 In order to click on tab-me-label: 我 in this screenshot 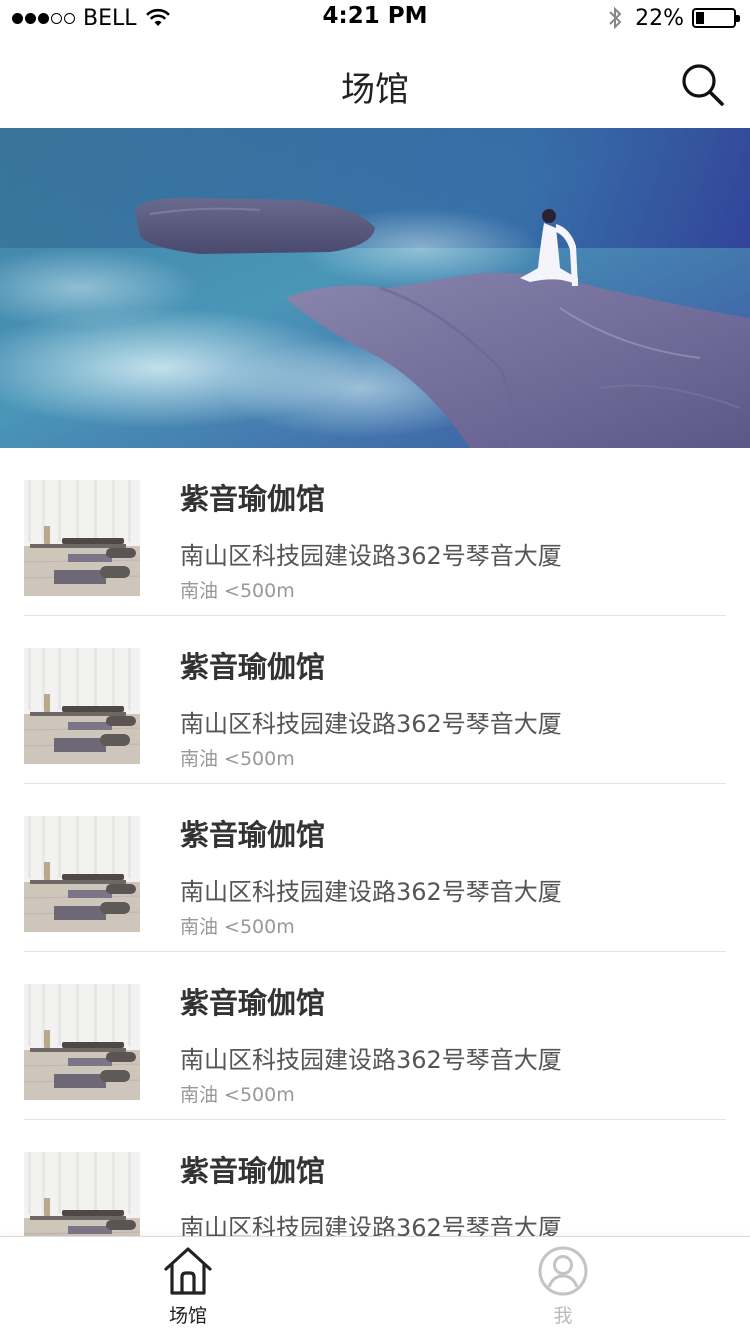, I will do `click(563, 1316)`.